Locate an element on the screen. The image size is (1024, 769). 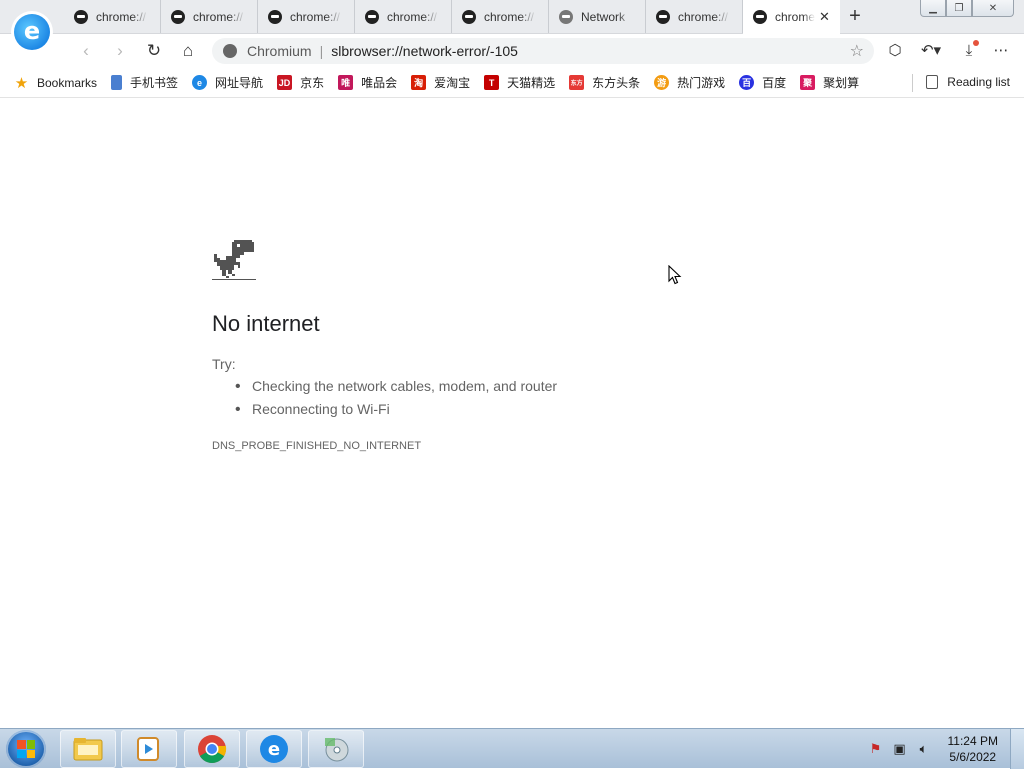
tab-3: chrome:// is located at coordinates (403, 16).